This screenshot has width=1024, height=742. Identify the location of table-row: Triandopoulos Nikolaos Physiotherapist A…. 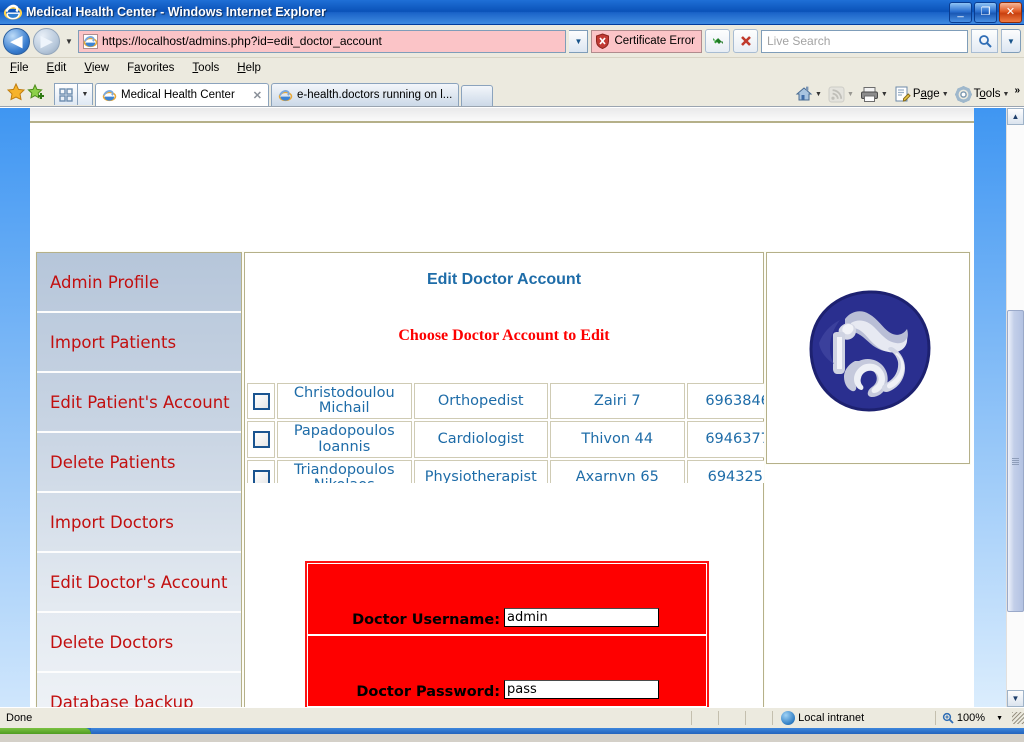
(505, 471).